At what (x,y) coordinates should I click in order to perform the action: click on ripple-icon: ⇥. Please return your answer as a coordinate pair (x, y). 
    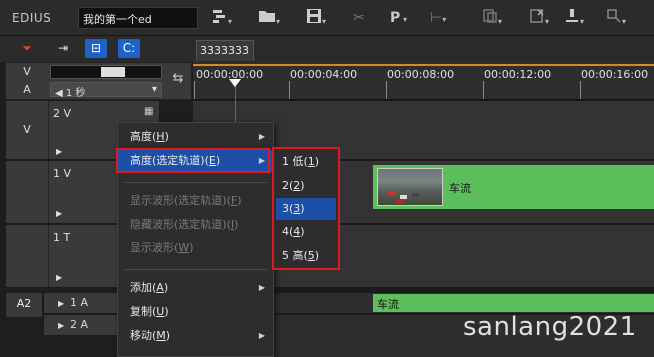
    Looking at the image, I should click on (63, 48).